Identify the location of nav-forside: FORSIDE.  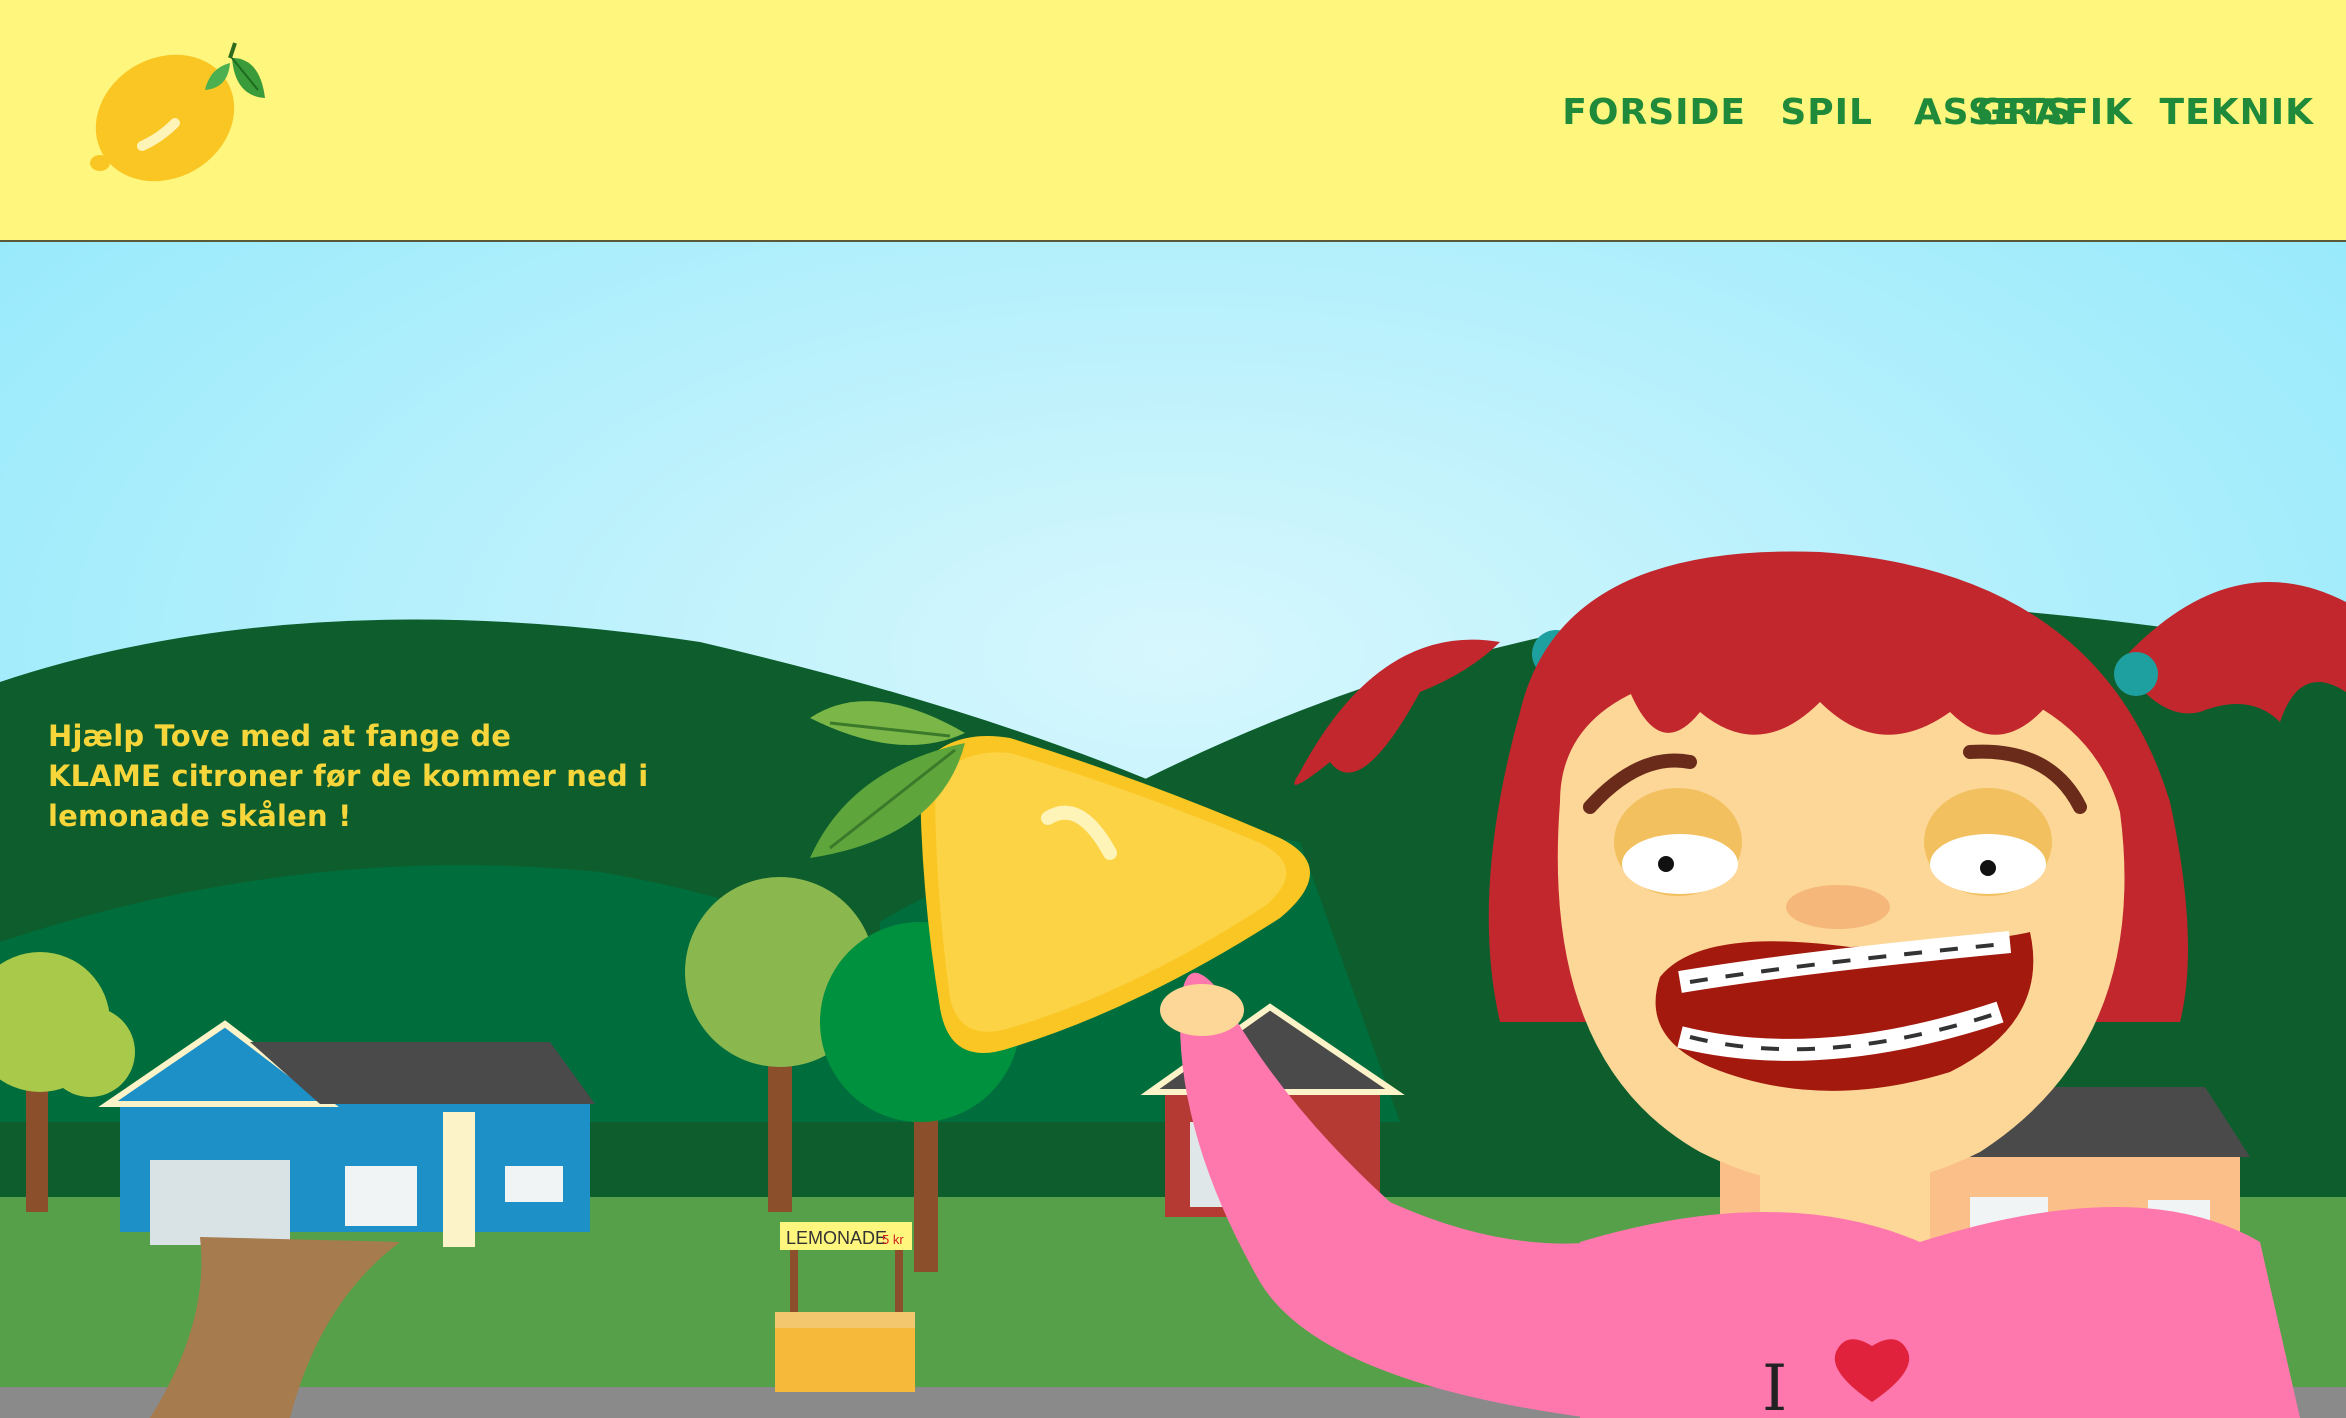
(1654, 112).